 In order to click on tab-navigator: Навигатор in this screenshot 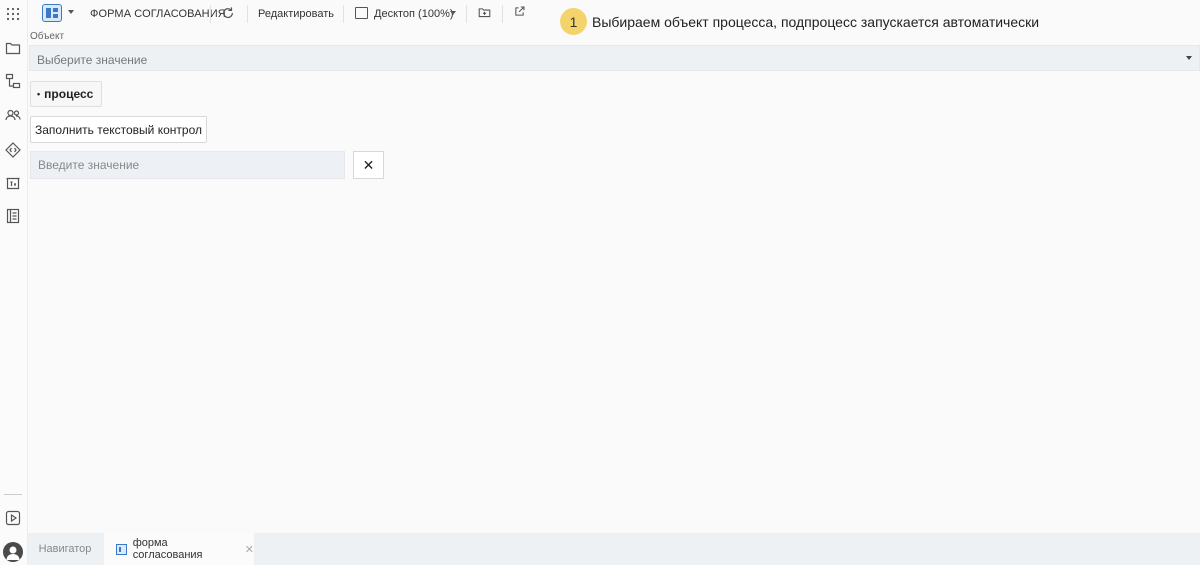, I will do `click(65, 549)`.